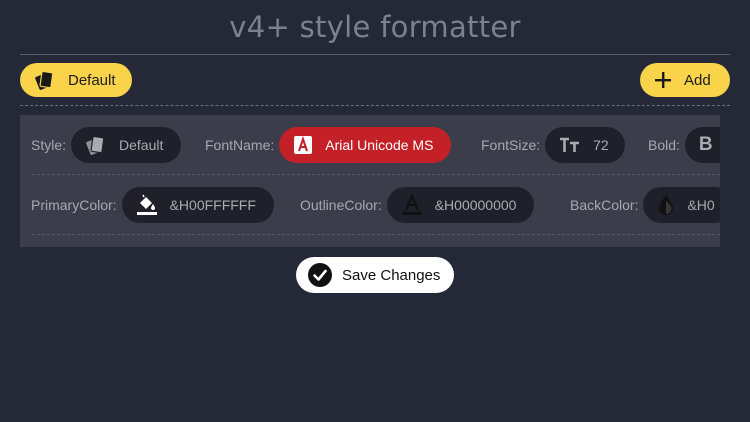 The height and width of the screenshot is (422, 750). What do you see at coordinates (601, 145) in the screenshot?
I see `fontsize-value: 72` at bounding box center [601, 145].